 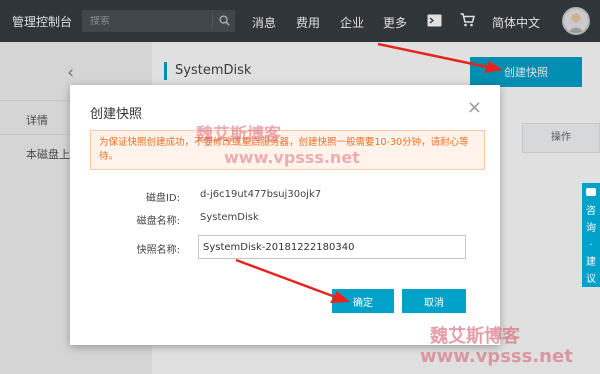 I want to click on disk-id-value: d-j6c19ut477bsuj30ojk7, so click(x=261, y=194).